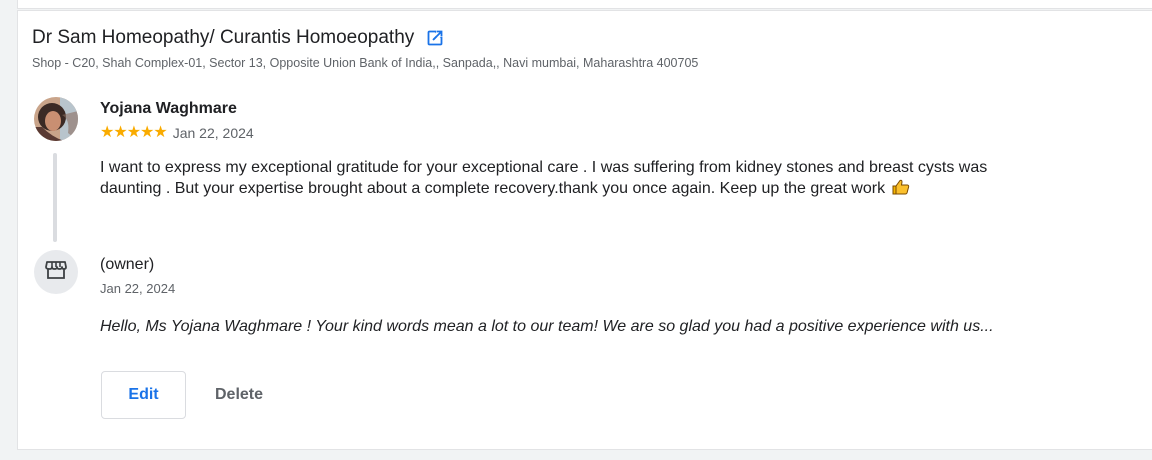  Describe the element at coordinates (55, 197) in the screenshot. I see `thread-line` at that location.